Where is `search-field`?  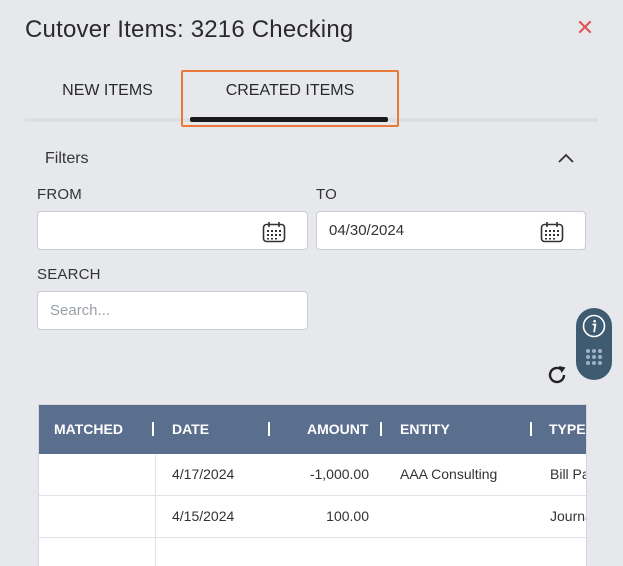
search-field is located at coordinates (172, 310).